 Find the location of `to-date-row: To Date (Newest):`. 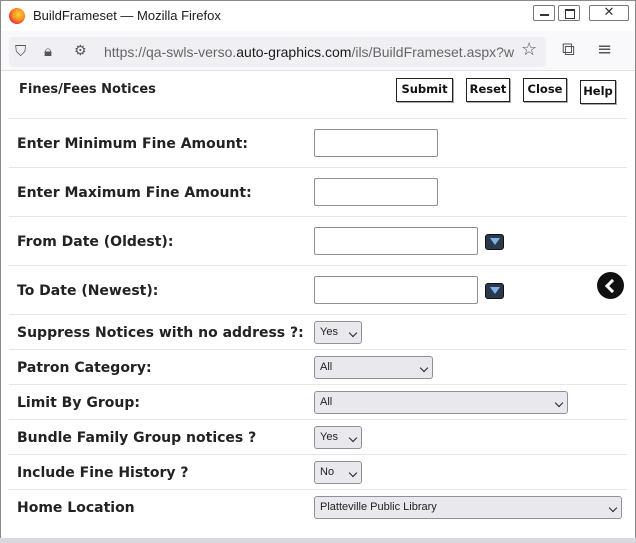

to-date-row: To Date (Newest): is located at coordinates (318, 289).